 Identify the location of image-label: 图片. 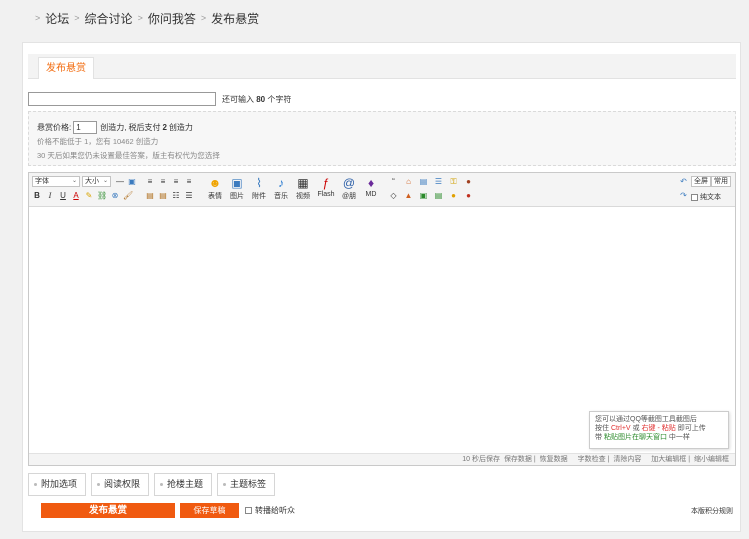
(237, 196).